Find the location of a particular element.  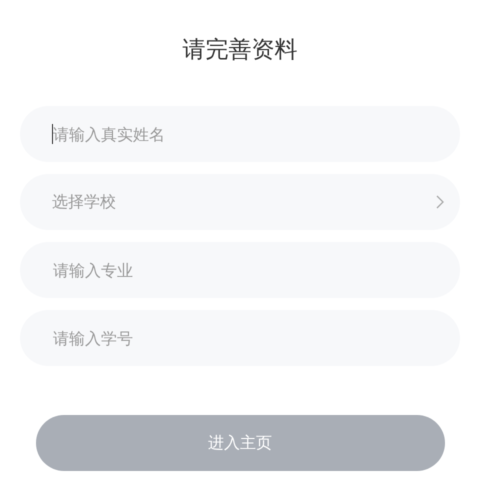

text-input-field: 请输入真实姓名 is located at coordinates (240, 134).